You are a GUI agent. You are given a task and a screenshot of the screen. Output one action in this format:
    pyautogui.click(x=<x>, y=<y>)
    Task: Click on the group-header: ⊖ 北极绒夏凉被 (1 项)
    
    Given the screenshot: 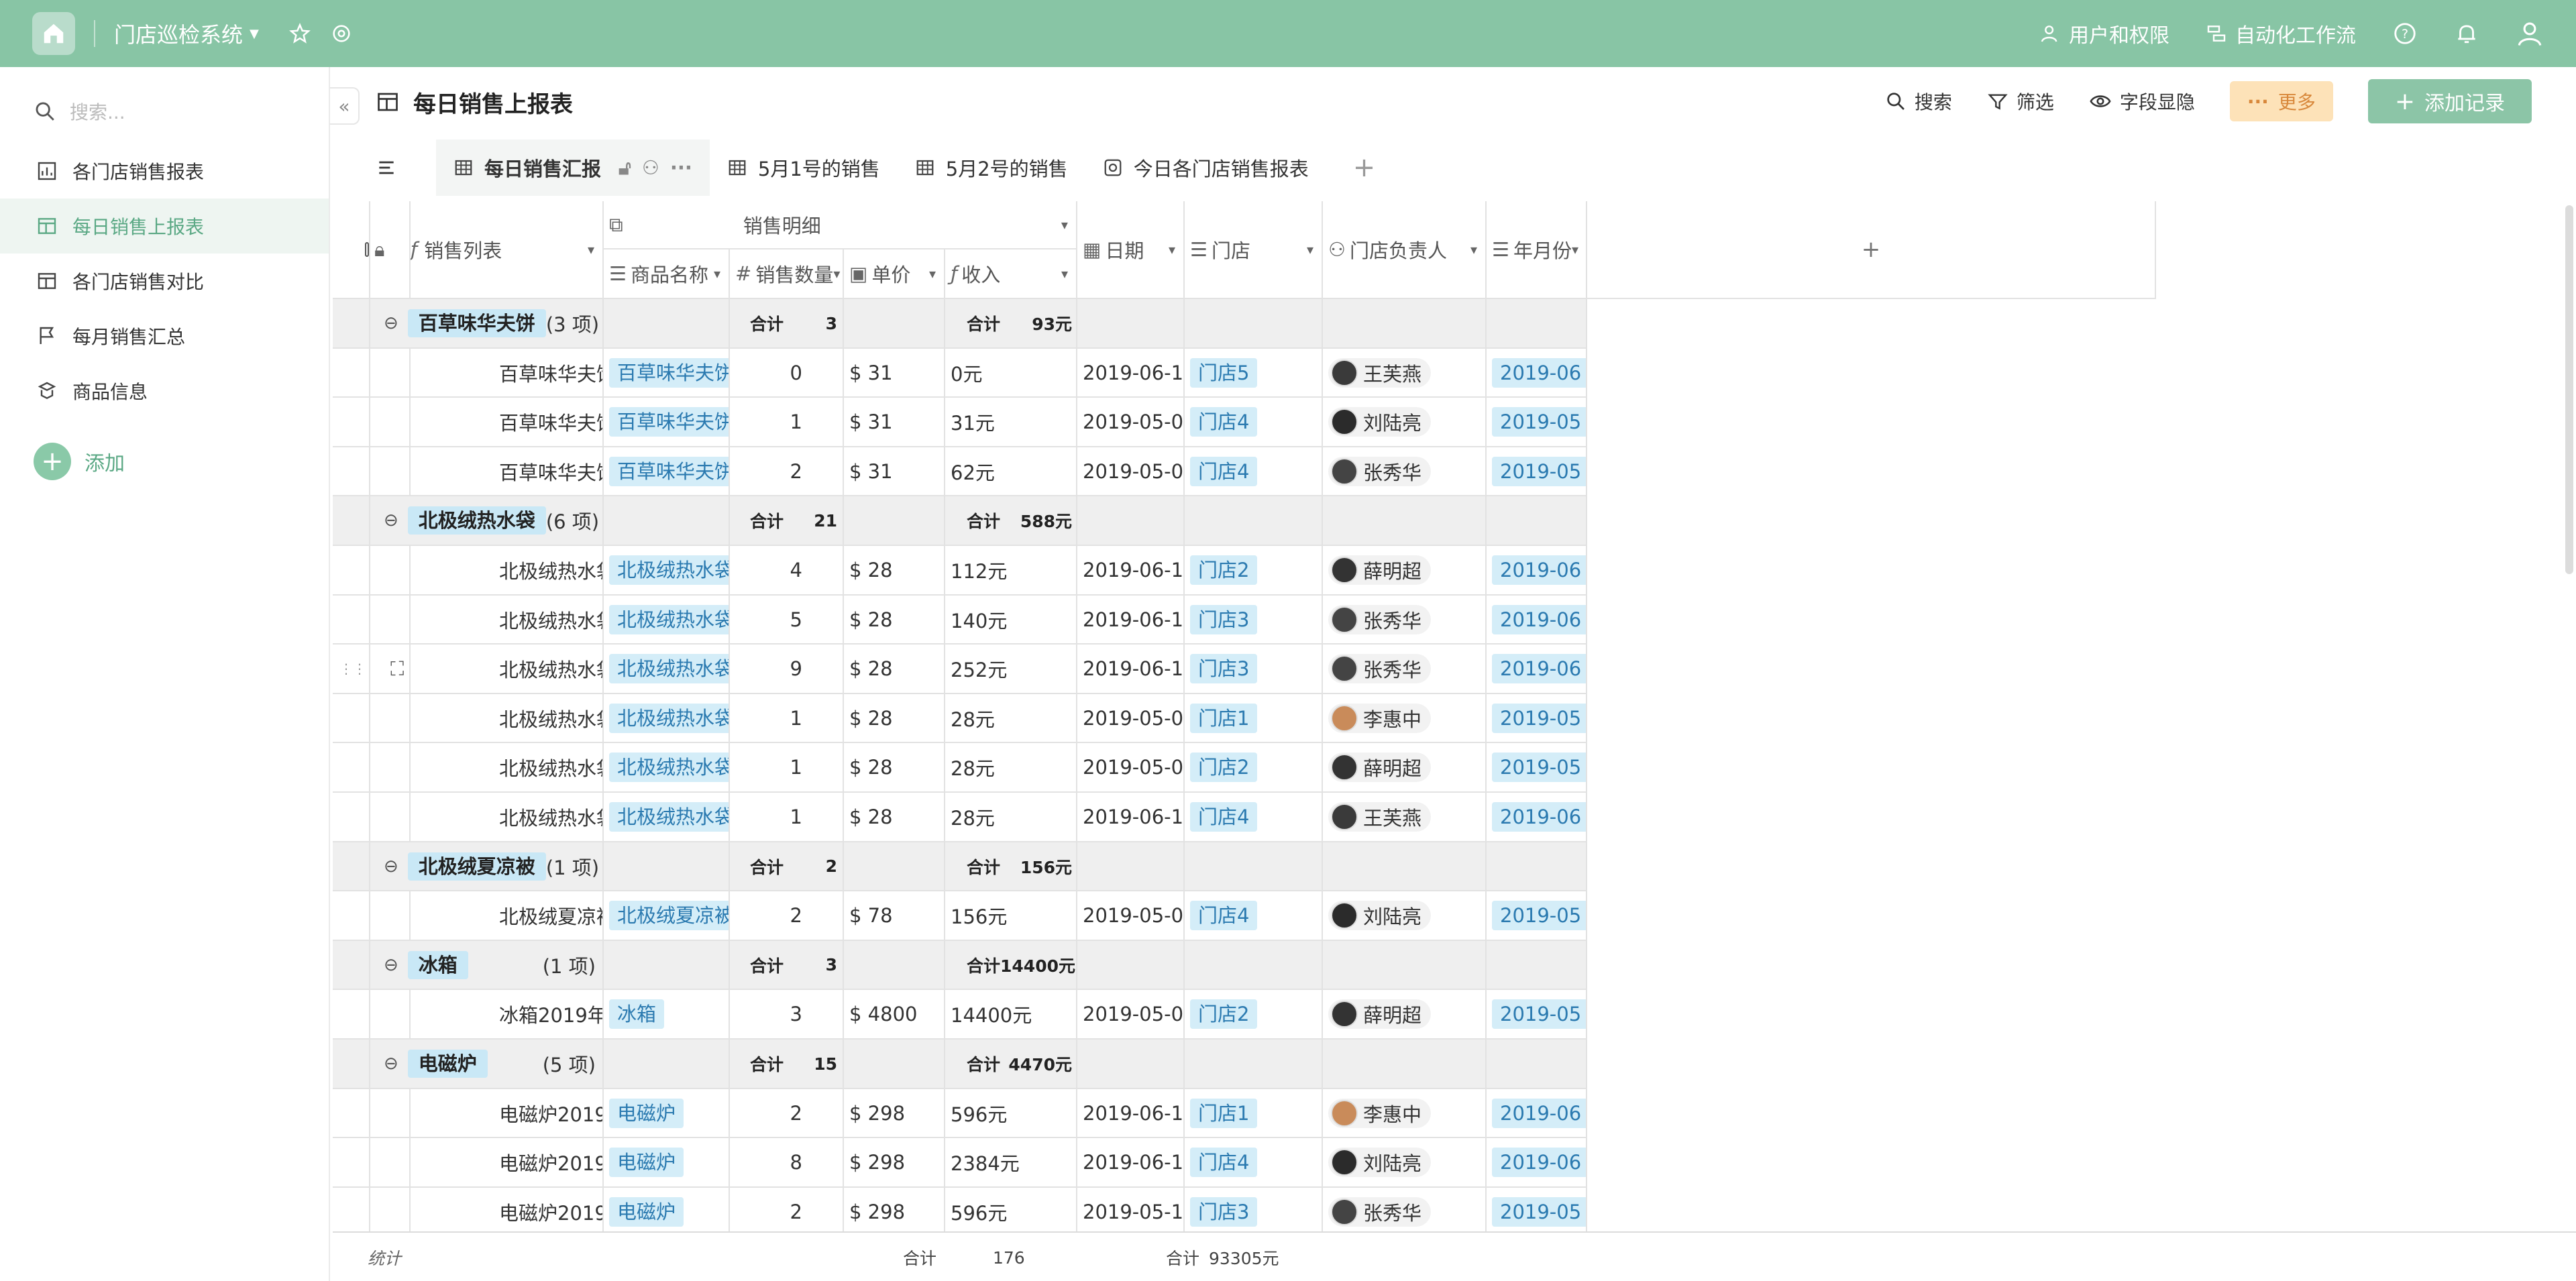 What is the action you would take?
    pyautogui.click(x=487, y=866)
    